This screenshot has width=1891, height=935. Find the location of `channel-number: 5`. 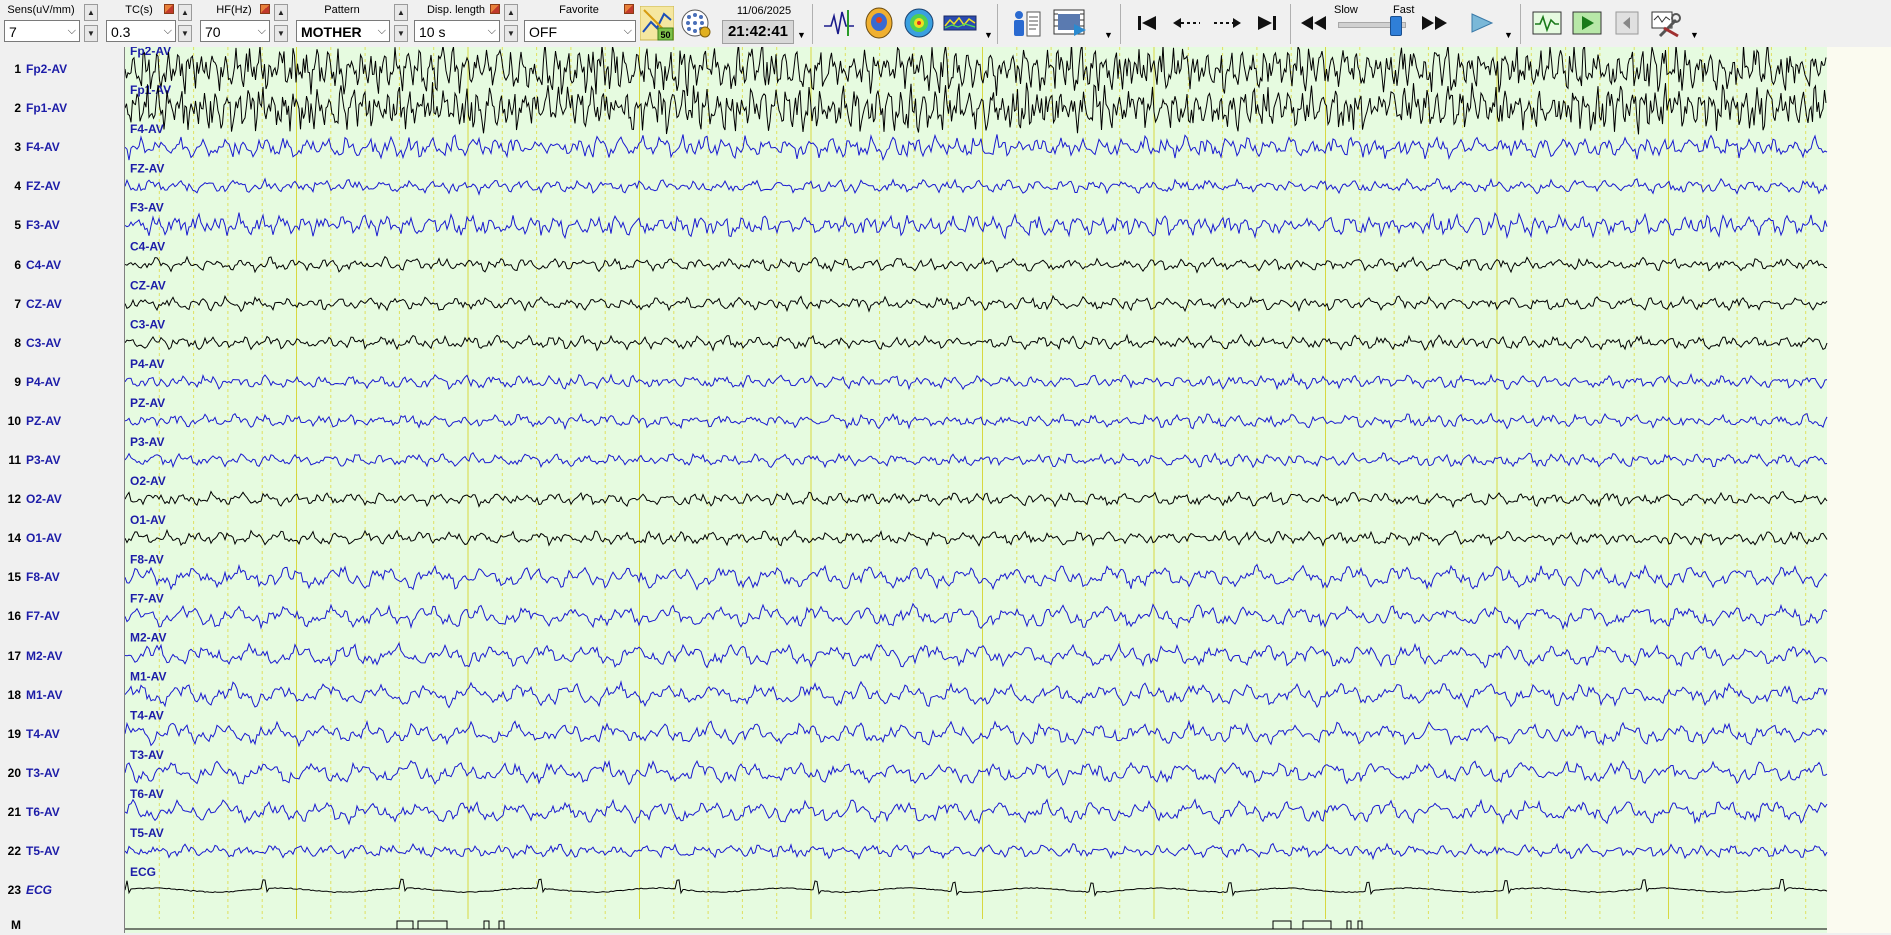

channel-number: 5 is located at coordinates (17, 225).